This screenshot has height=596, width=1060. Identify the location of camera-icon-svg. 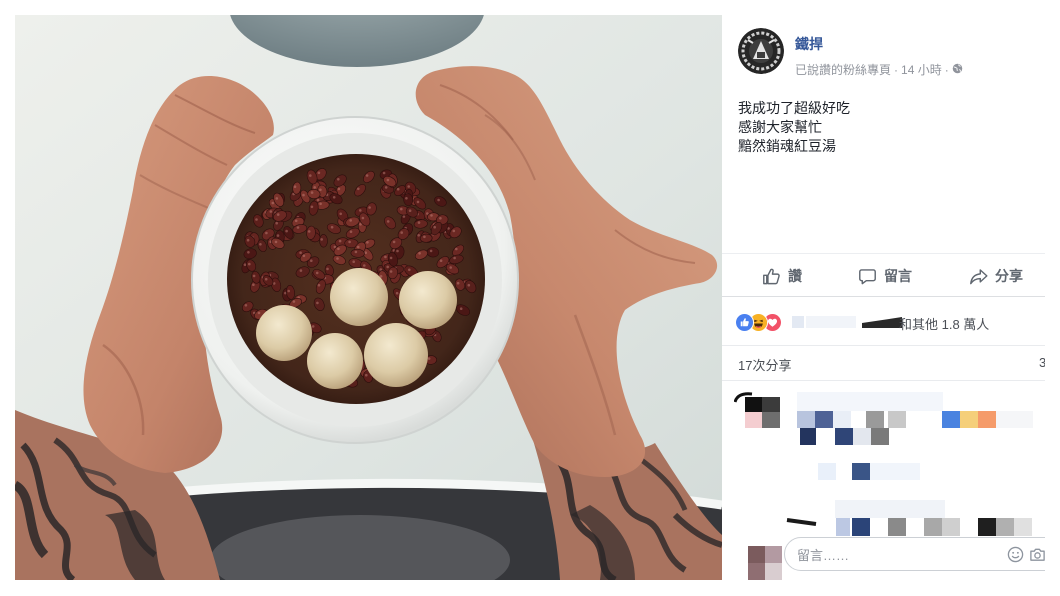
(1037, 554).